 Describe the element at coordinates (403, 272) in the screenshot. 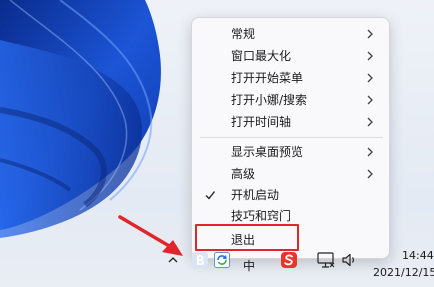

I see `clock-date: 2021/12/15` at that location.